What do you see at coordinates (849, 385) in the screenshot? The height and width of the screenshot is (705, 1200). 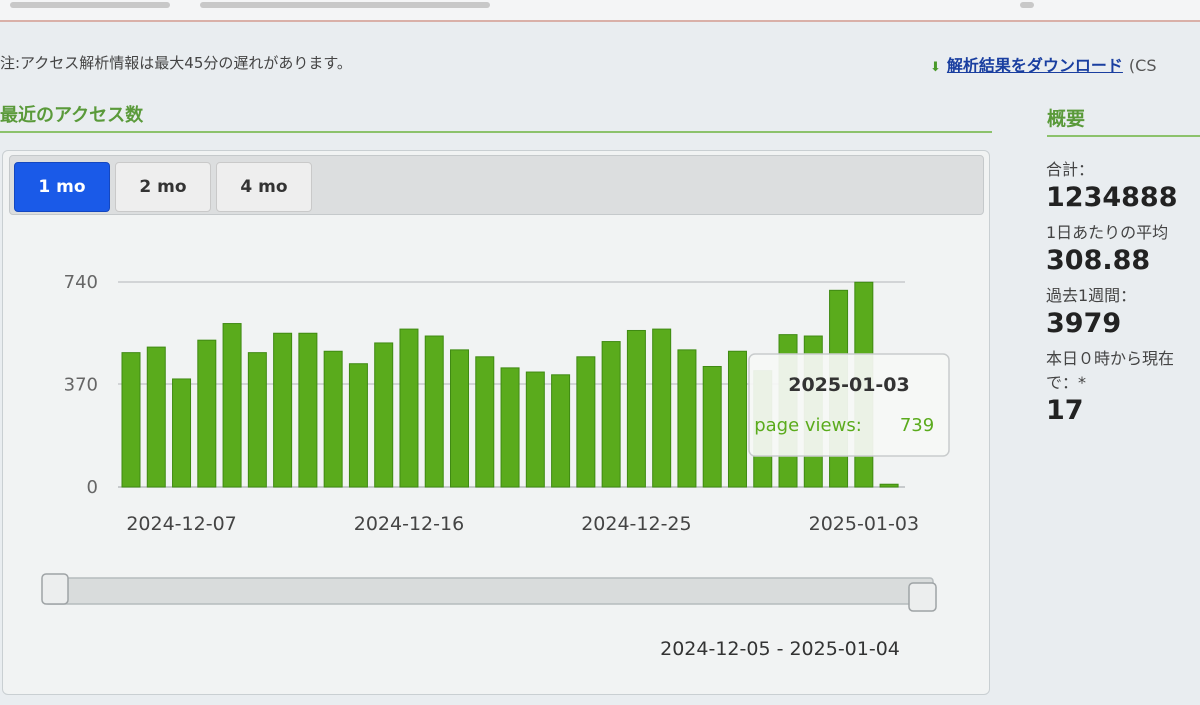 I see `tooltip-date: 2025-01-03` at bounding box center [849, 385].